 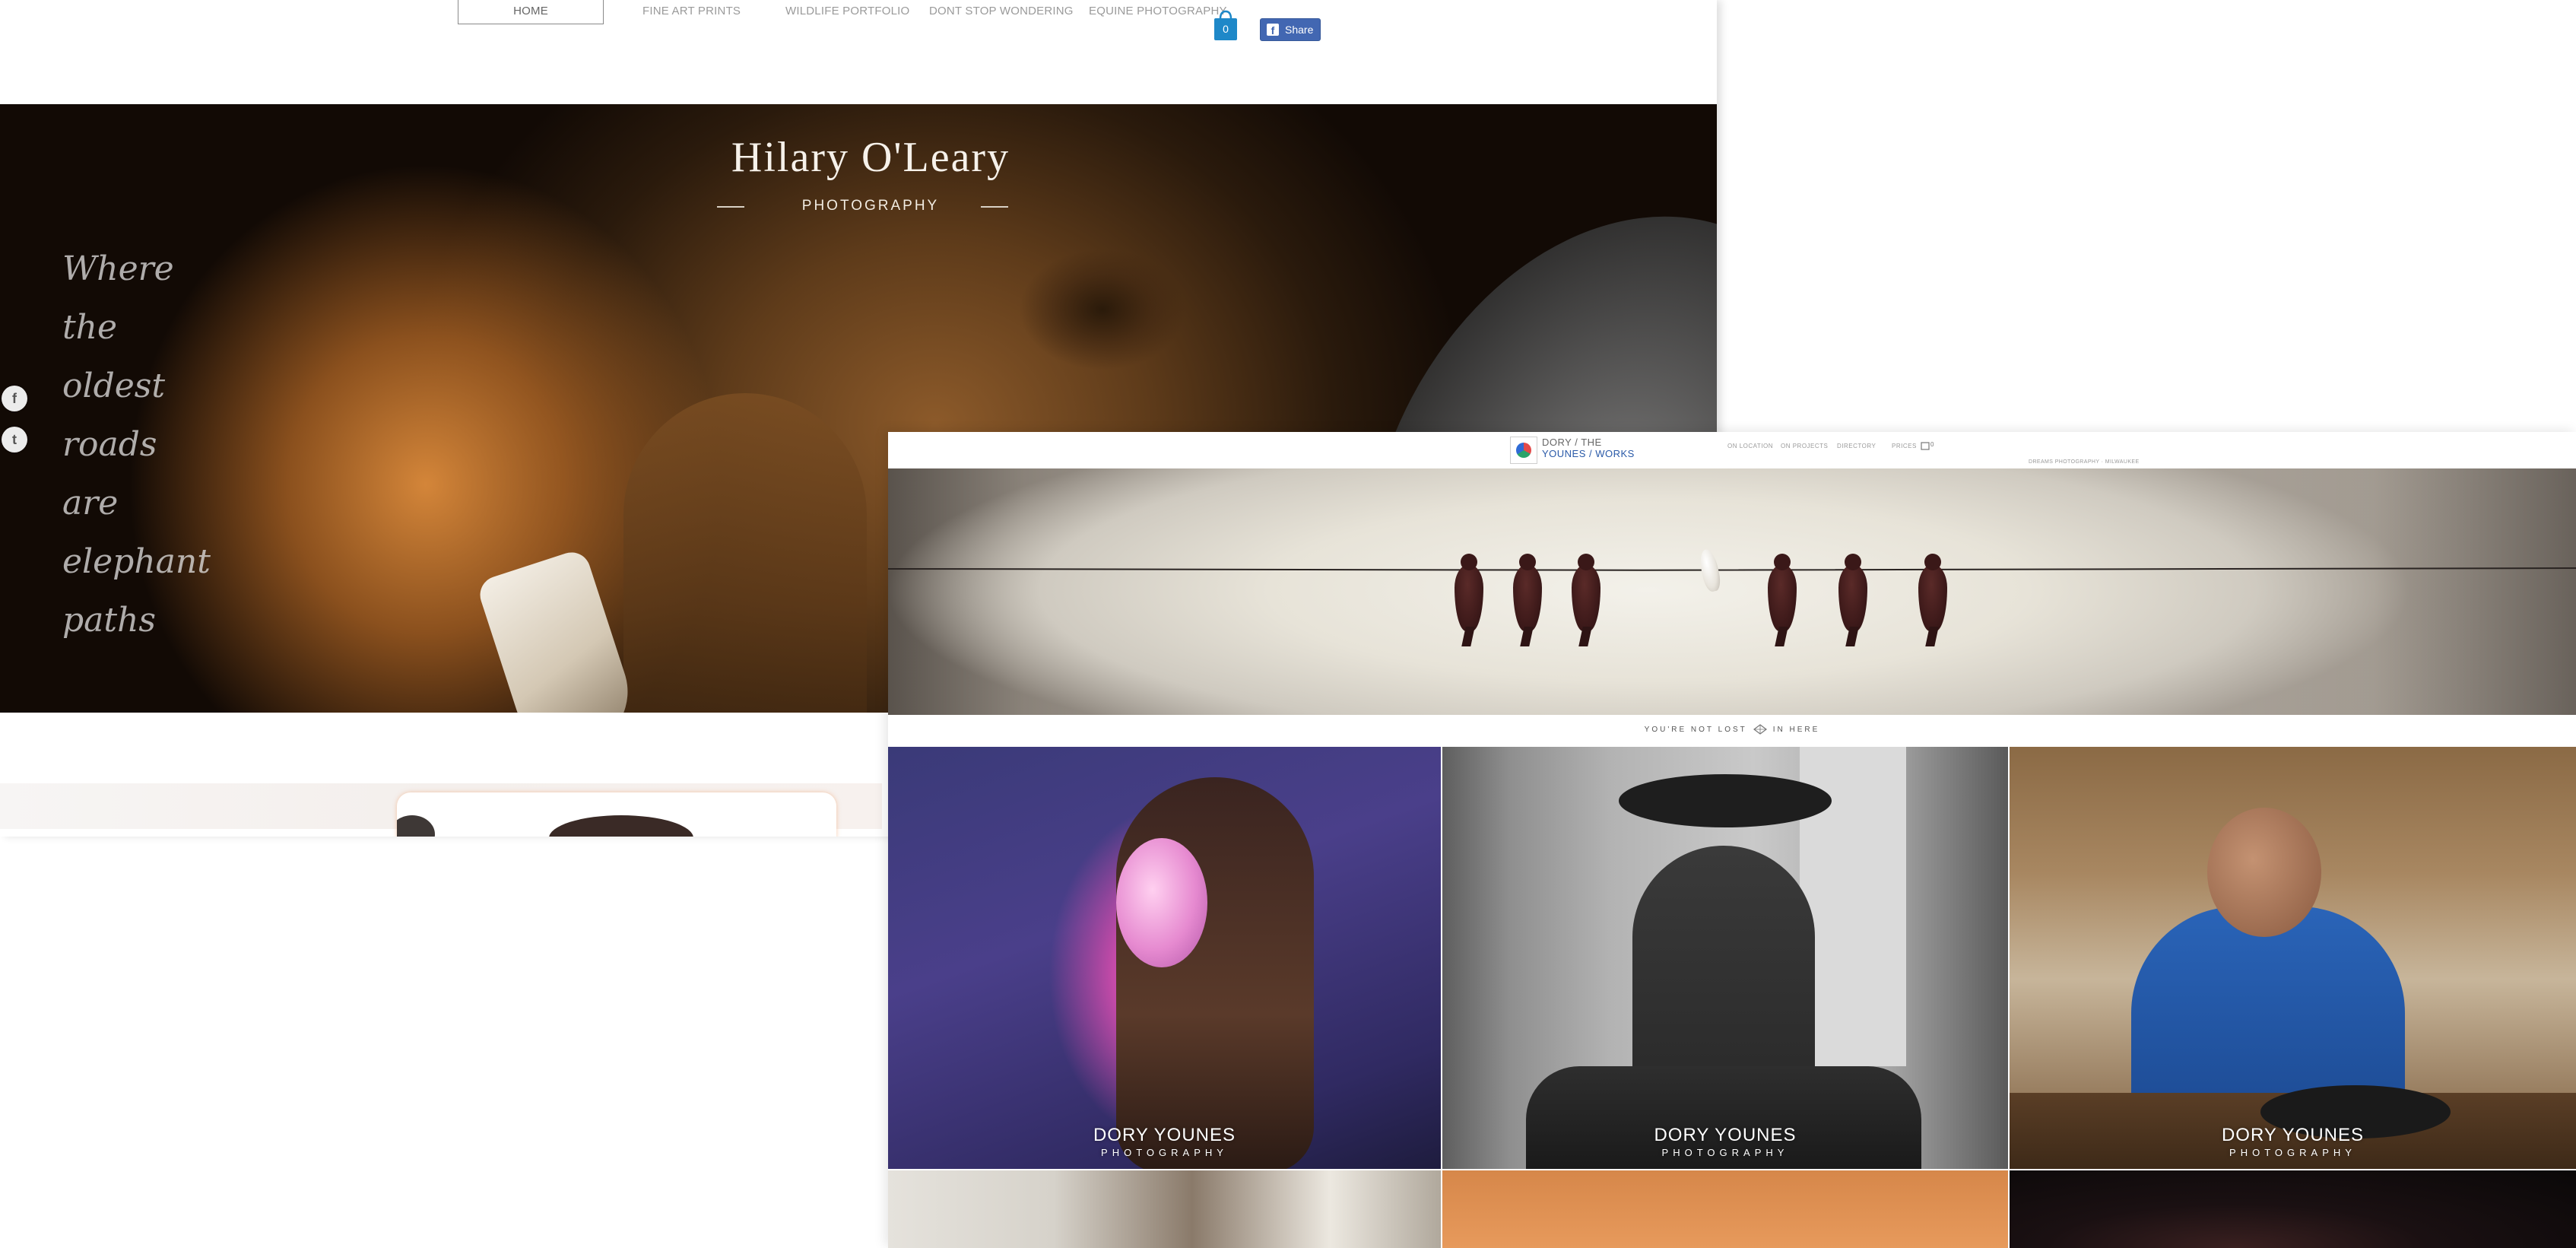 I want to click on lost-text-left: YOU'RE NOT LOST, so click(x=1696, y=729).